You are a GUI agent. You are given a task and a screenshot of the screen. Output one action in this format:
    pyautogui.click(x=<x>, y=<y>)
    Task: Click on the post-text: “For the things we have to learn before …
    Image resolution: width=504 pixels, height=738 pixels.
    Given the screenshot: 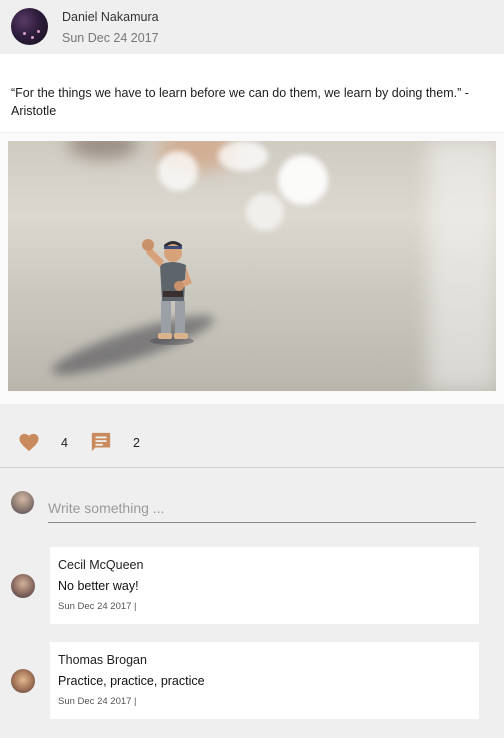 What is the action you would take?
    pyautogui.click(x=240, y=102)
    